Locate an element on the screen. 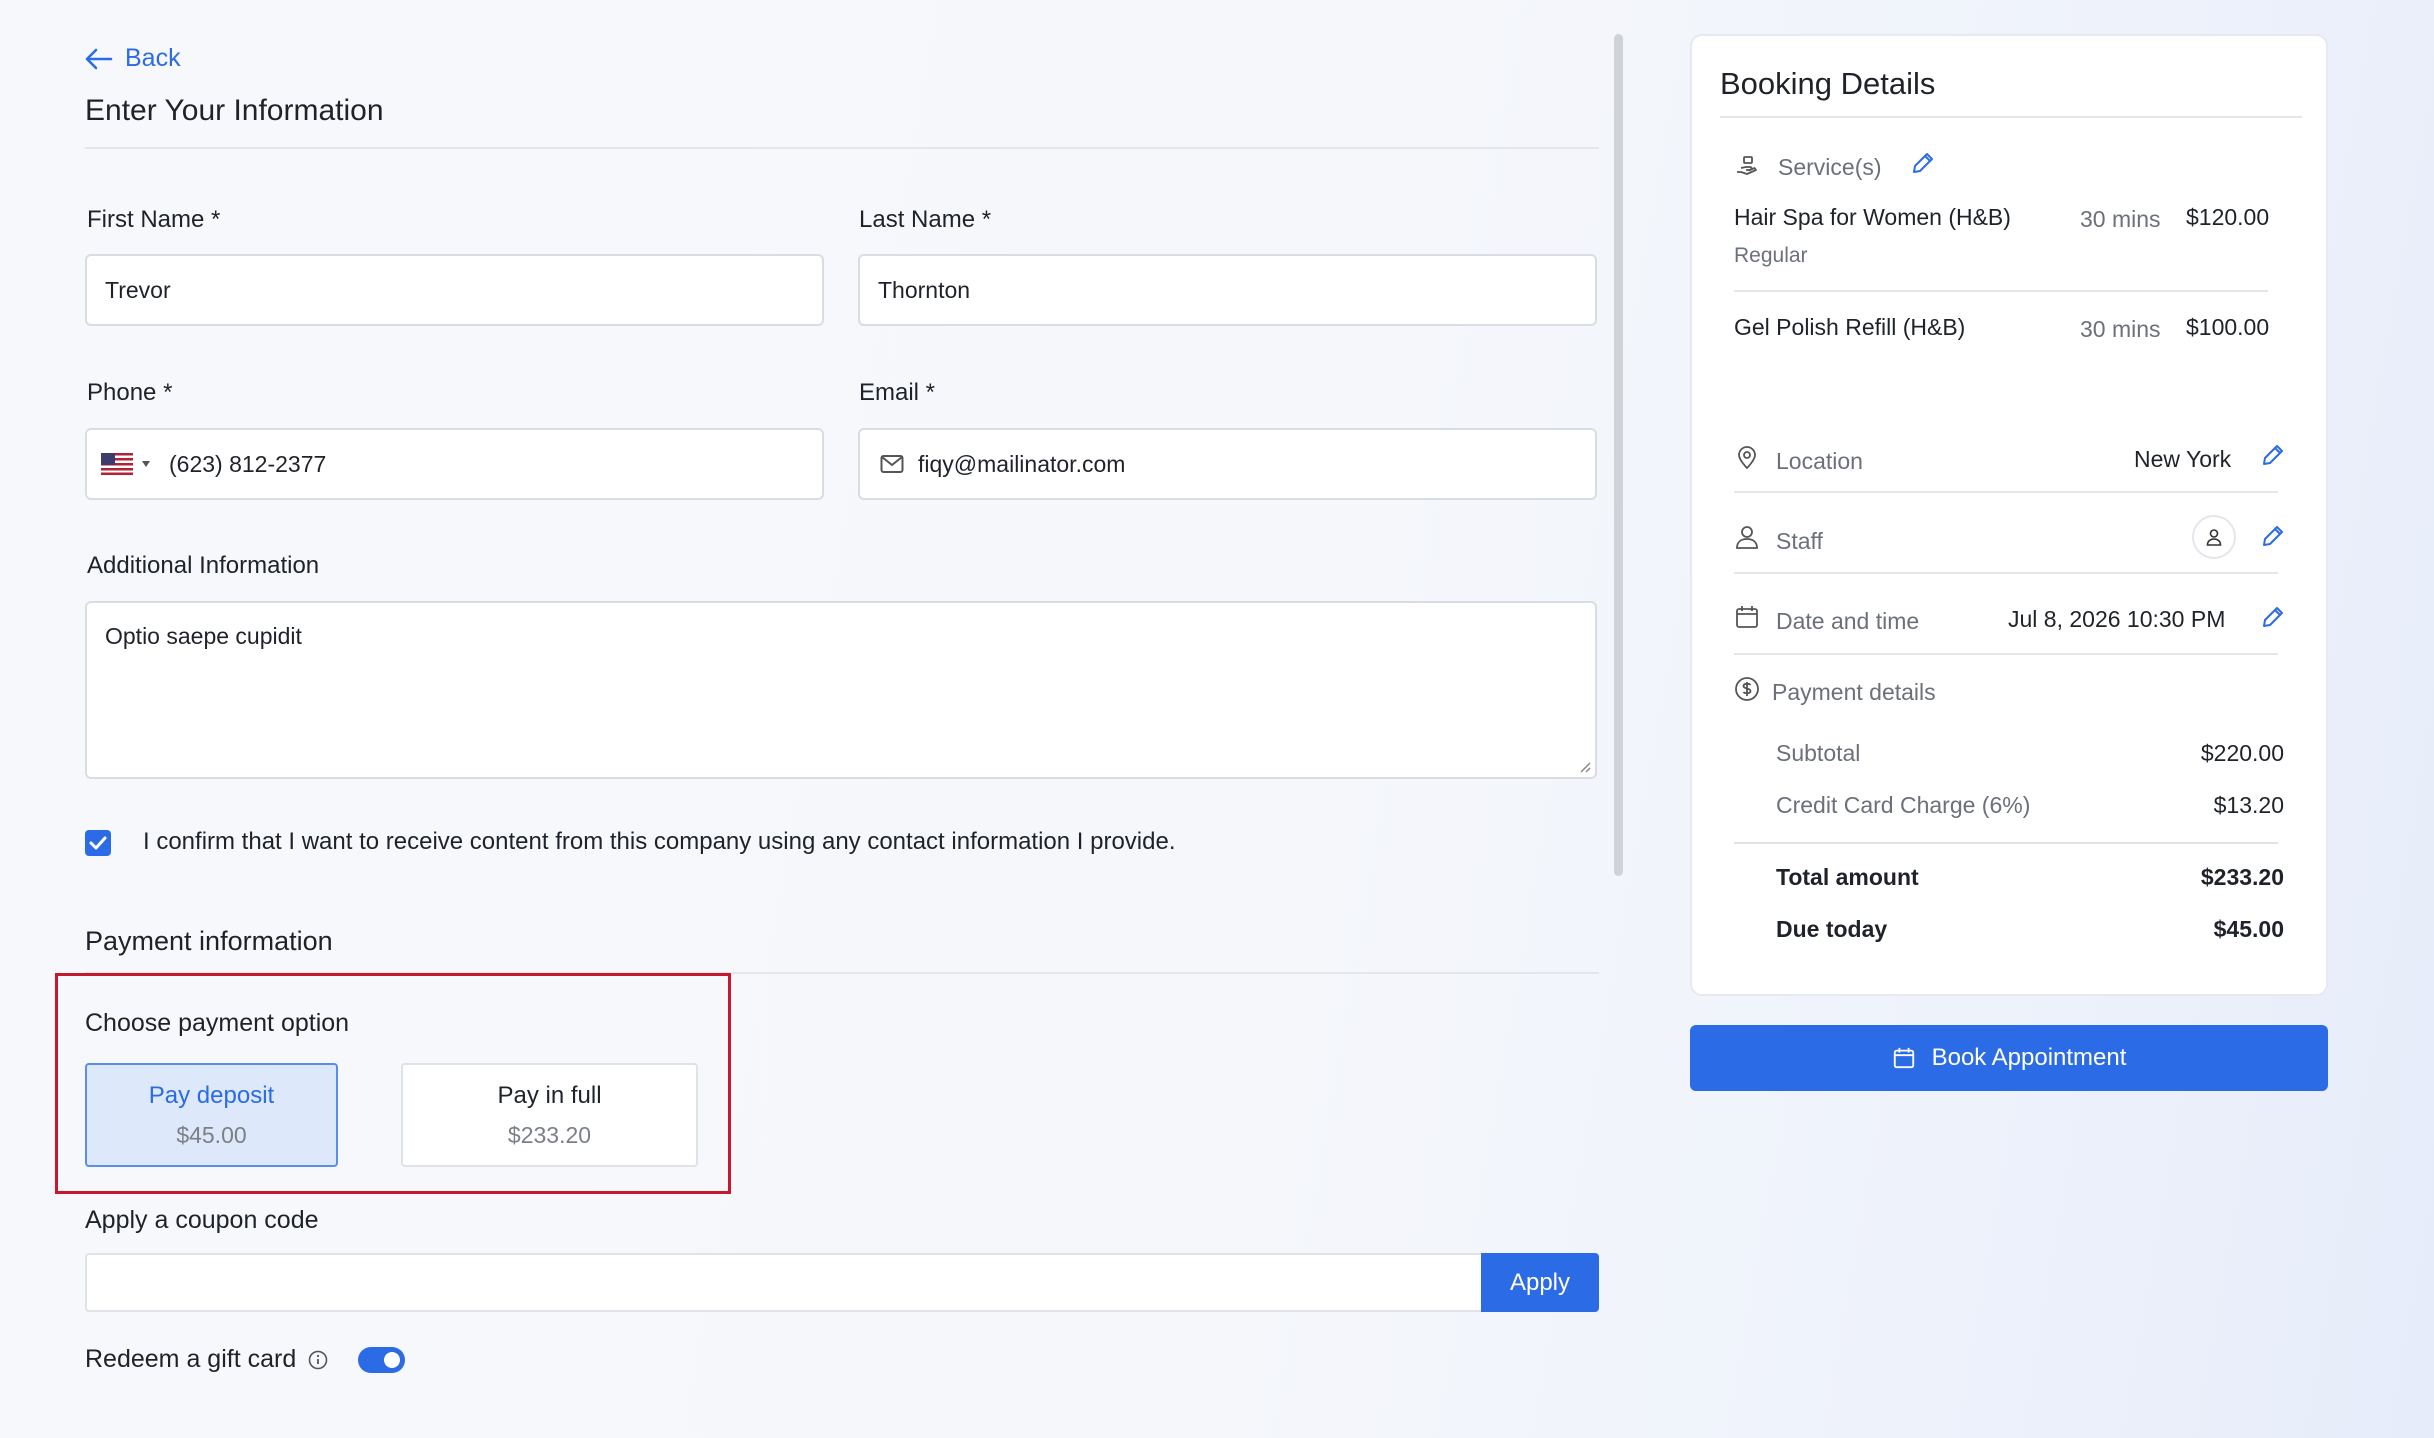  service-1-price: $120.00 is located at coordinates (2228, 217).